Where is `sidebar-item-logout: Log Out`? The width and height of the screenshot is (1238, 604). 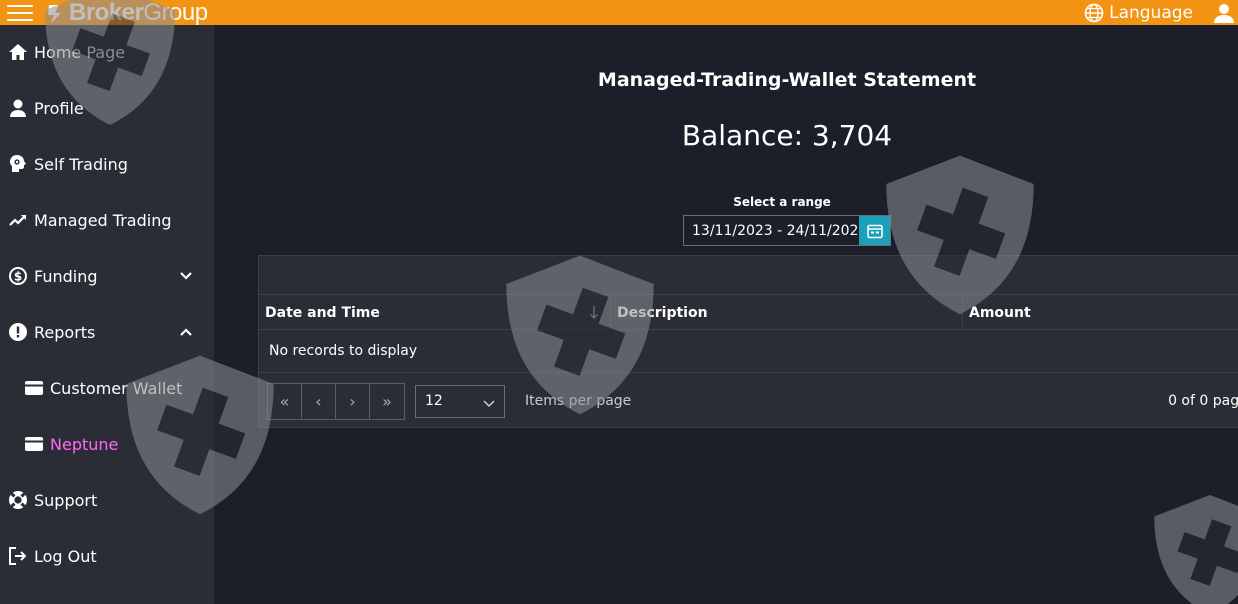
sidebar-item-logout: Log Out is located at coordinates (107, 556).